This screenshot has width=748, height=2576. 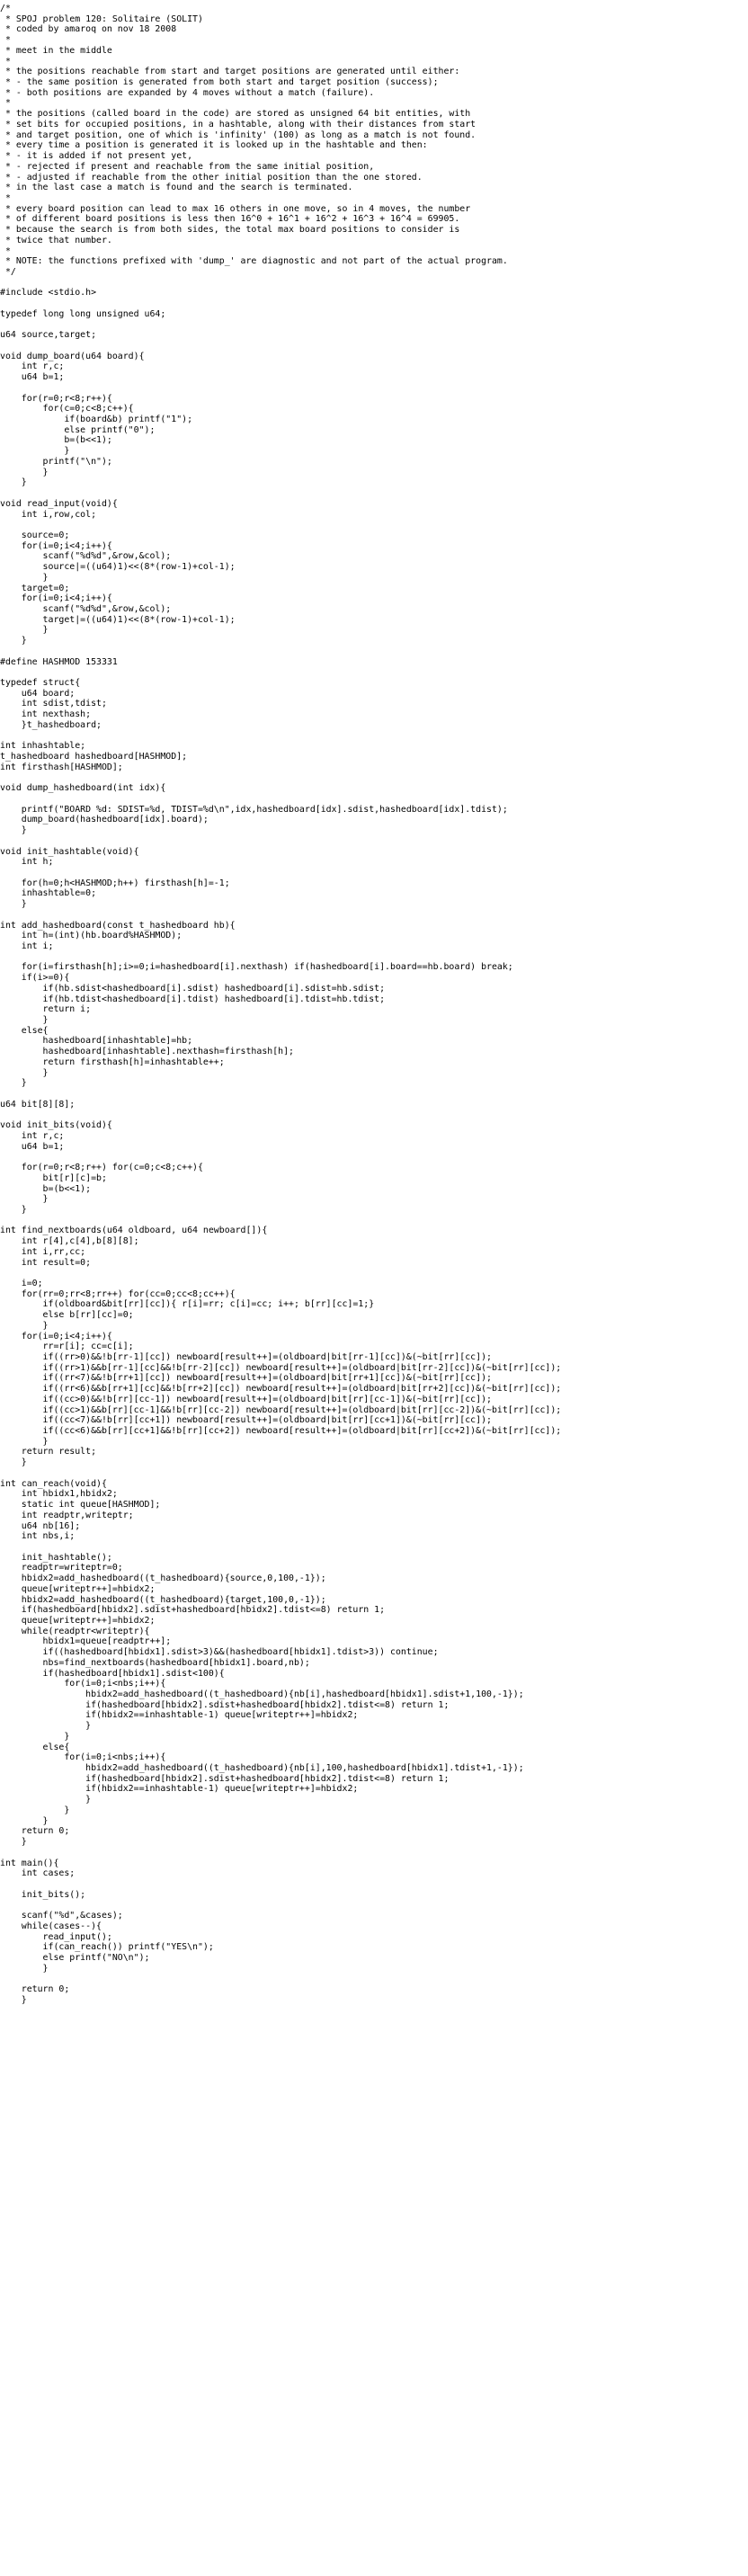 I want to click on code-line: int nexthash;, so click(x=46, y=715).